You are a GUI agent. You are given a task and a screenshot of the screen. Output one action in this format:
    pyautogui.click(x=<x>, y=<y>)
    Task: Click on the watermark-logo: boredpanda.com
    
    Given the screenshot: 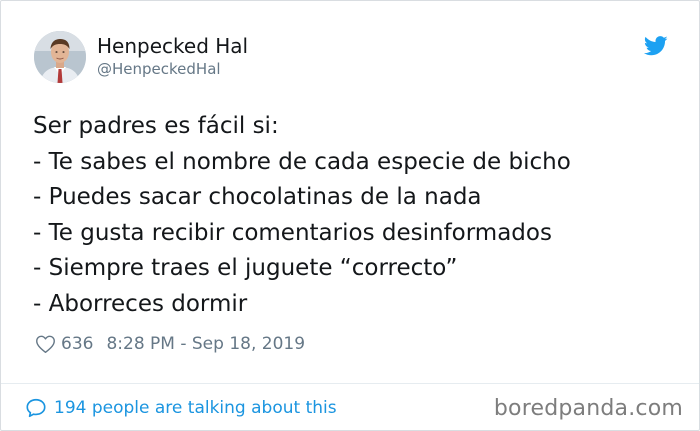 What is the action you would take?
    pyautogui.click(x=588, y=408)
    